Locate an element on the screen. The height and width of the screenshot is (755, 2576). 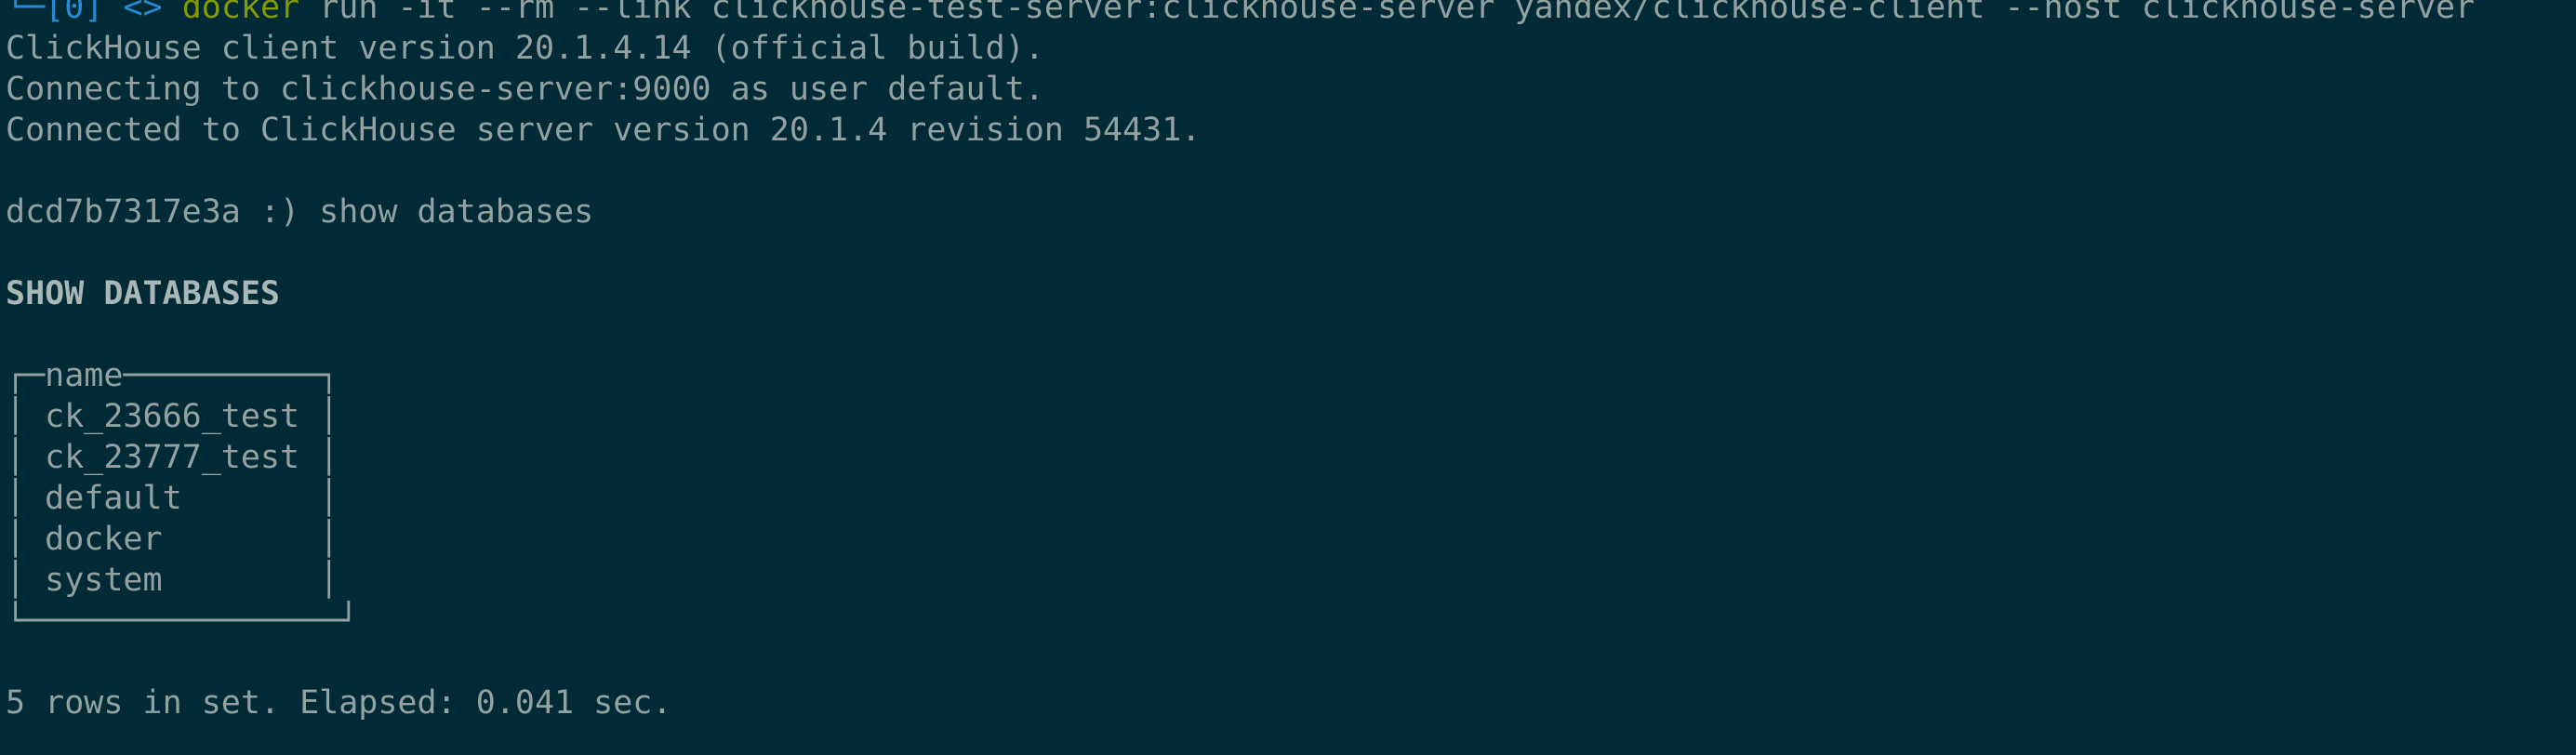
table-bottom: └────────────────┘ is located at coordinates (182, 621).